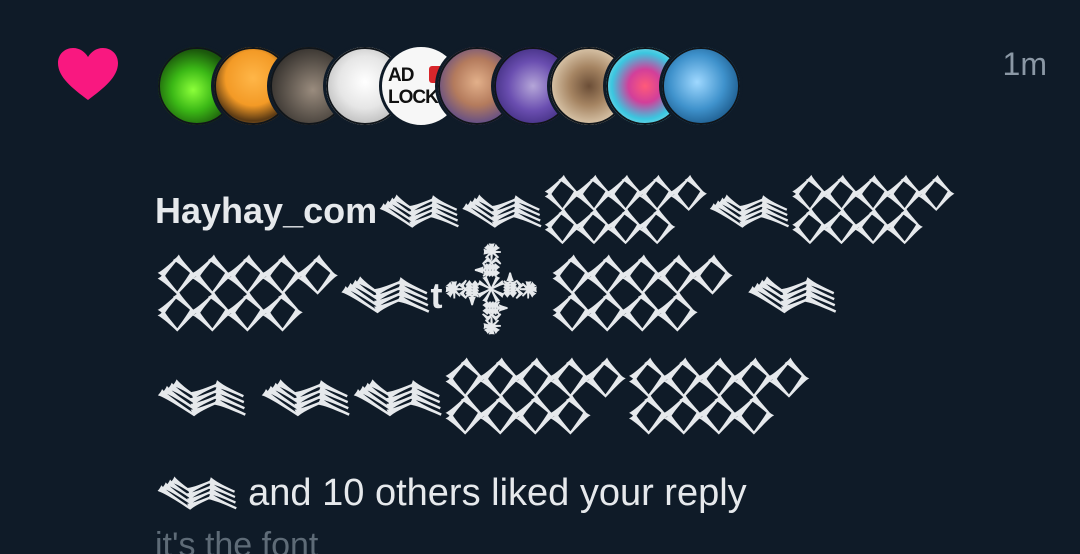 This screenshot has width=1080, height=554. What do you see at coordinates (1024, 64) in the screenshot?
I see `timestamp: 1m` at bounding box center [1024, 64].